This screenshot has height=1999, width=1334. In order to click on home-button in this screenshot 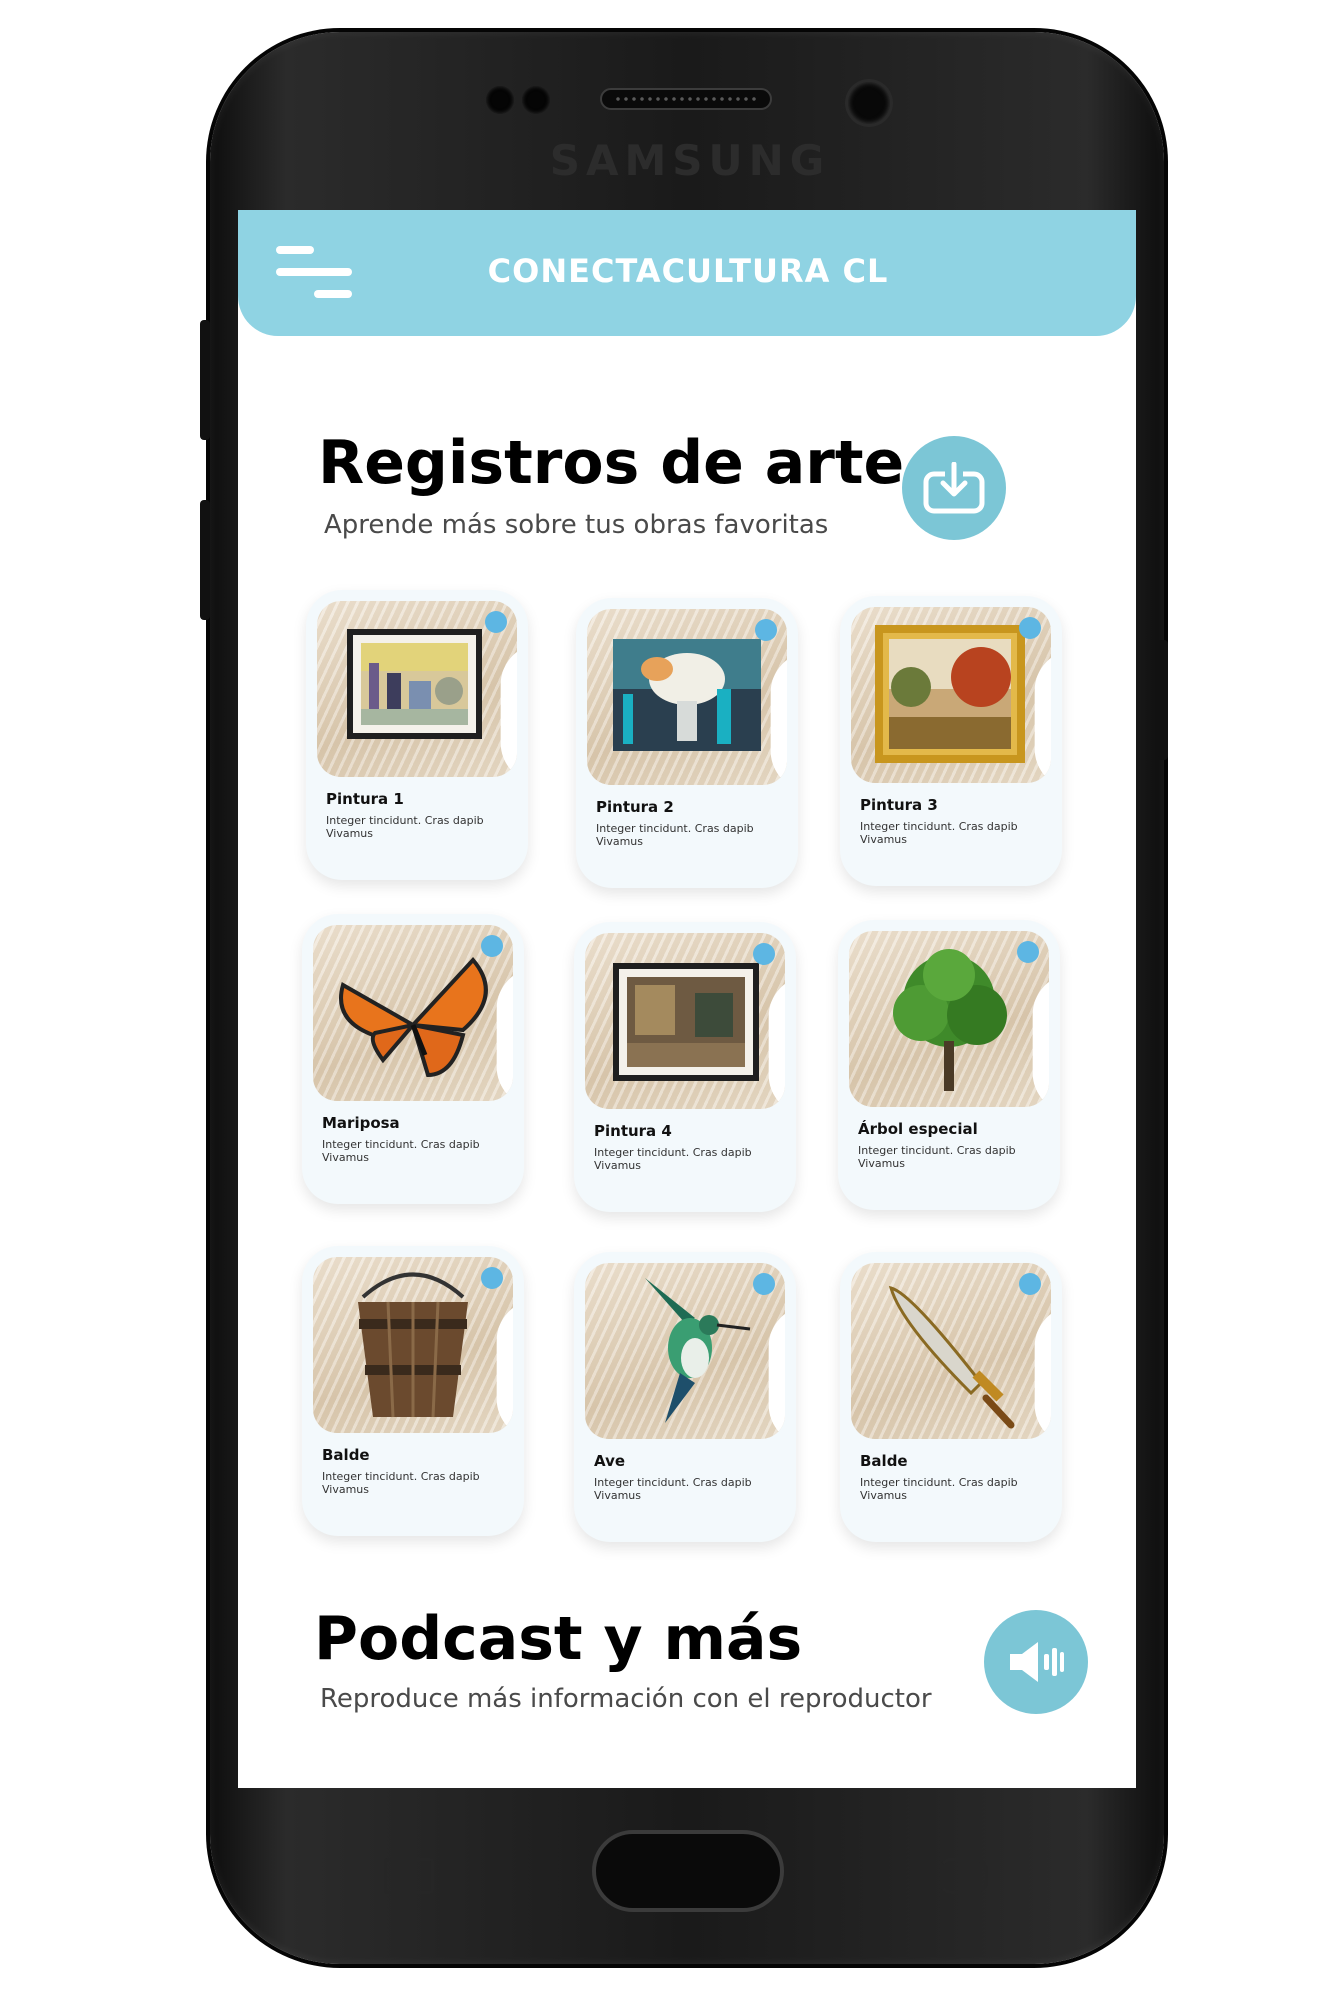, I will do `click(688, 1871)`.